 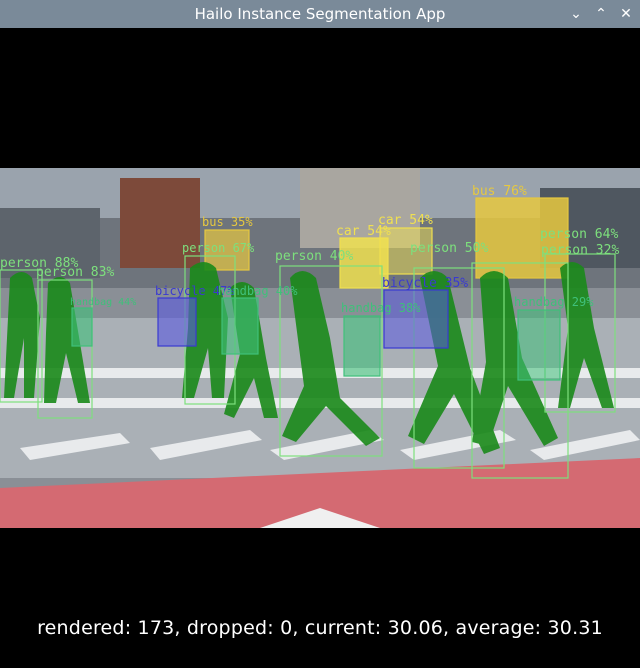 I want to click on detection-label: handbag 40%, so click(x=258, y=291).